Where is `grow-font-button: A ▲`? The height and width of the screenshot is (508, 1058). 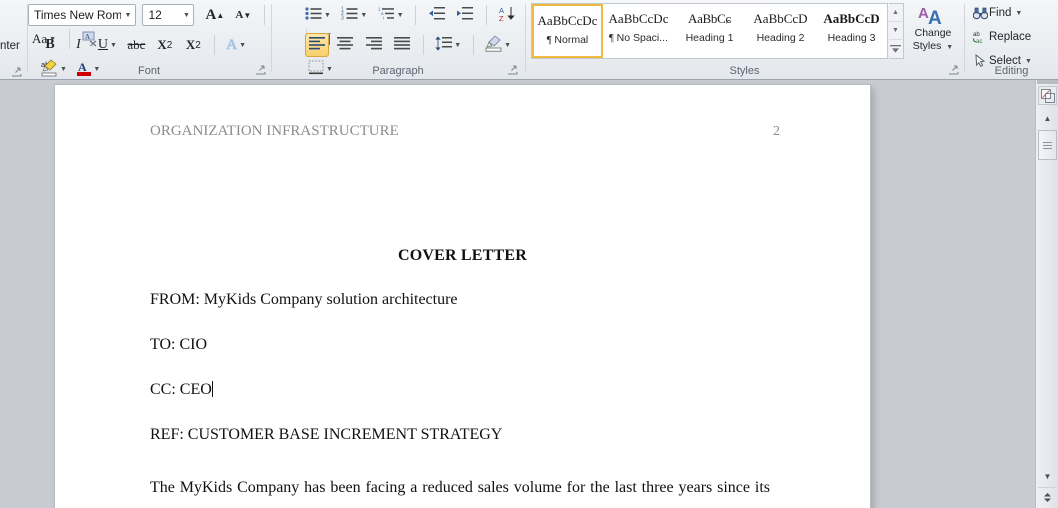
grow-font-button: A ▲ is located at coordinates (215, 15).